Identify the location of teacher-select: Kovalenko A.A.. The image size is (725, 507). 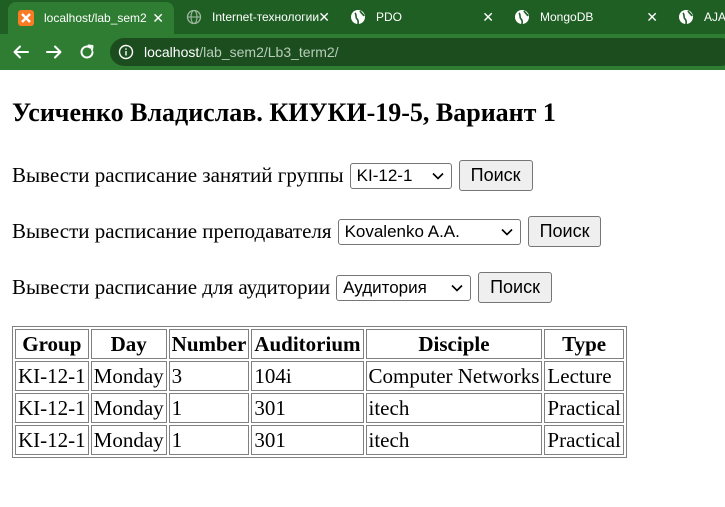
(429, 231).